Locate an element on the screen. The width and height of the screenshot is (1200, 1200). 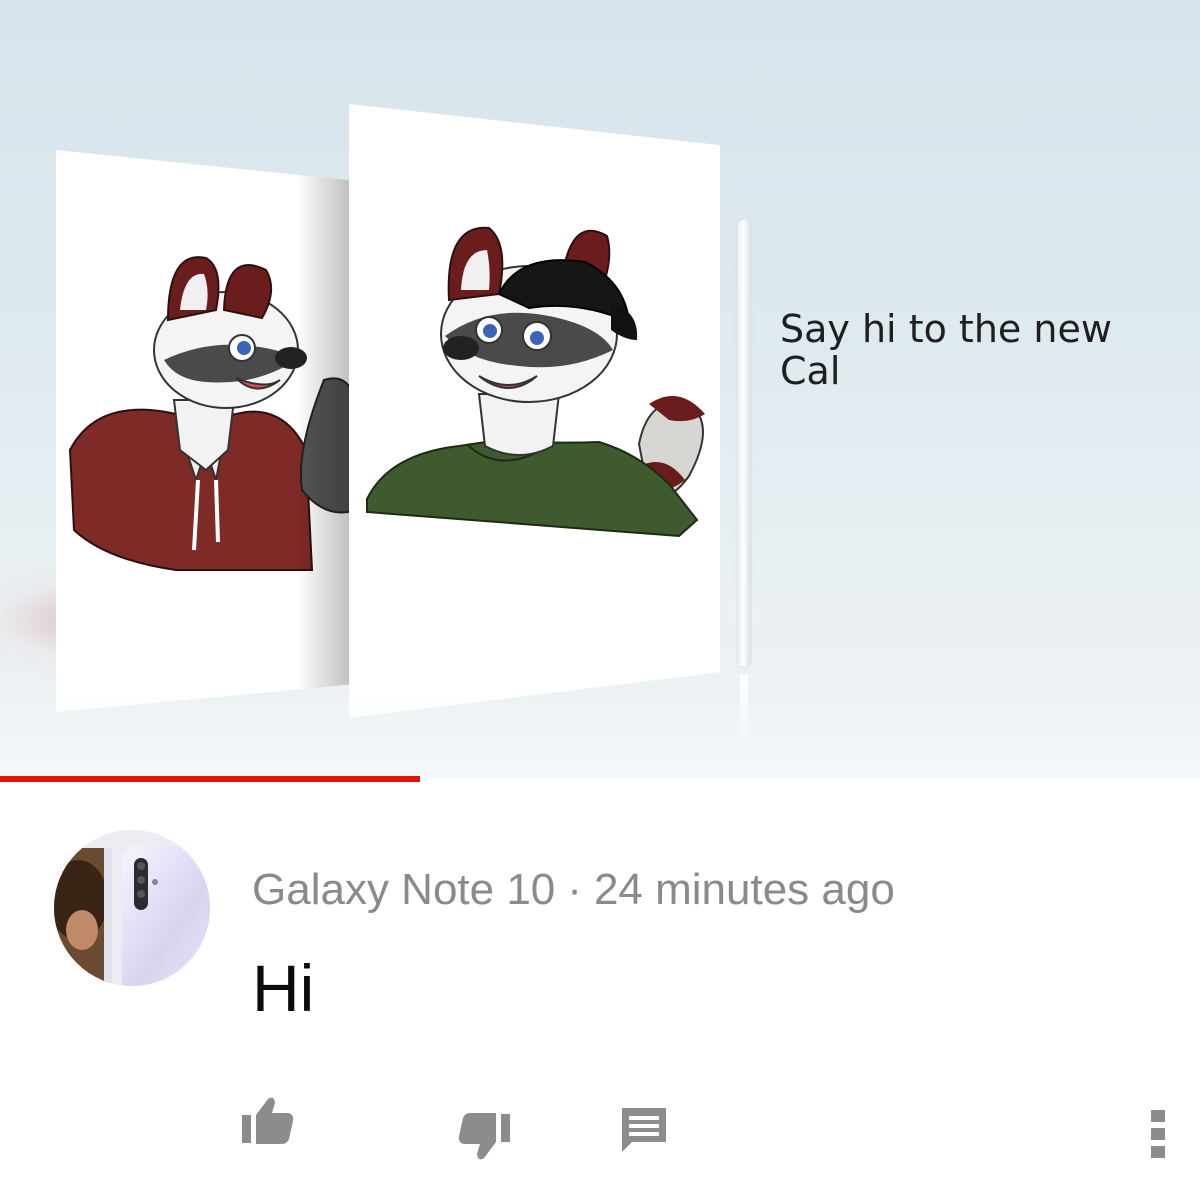
s-pen is located at coordinates (744, 443).